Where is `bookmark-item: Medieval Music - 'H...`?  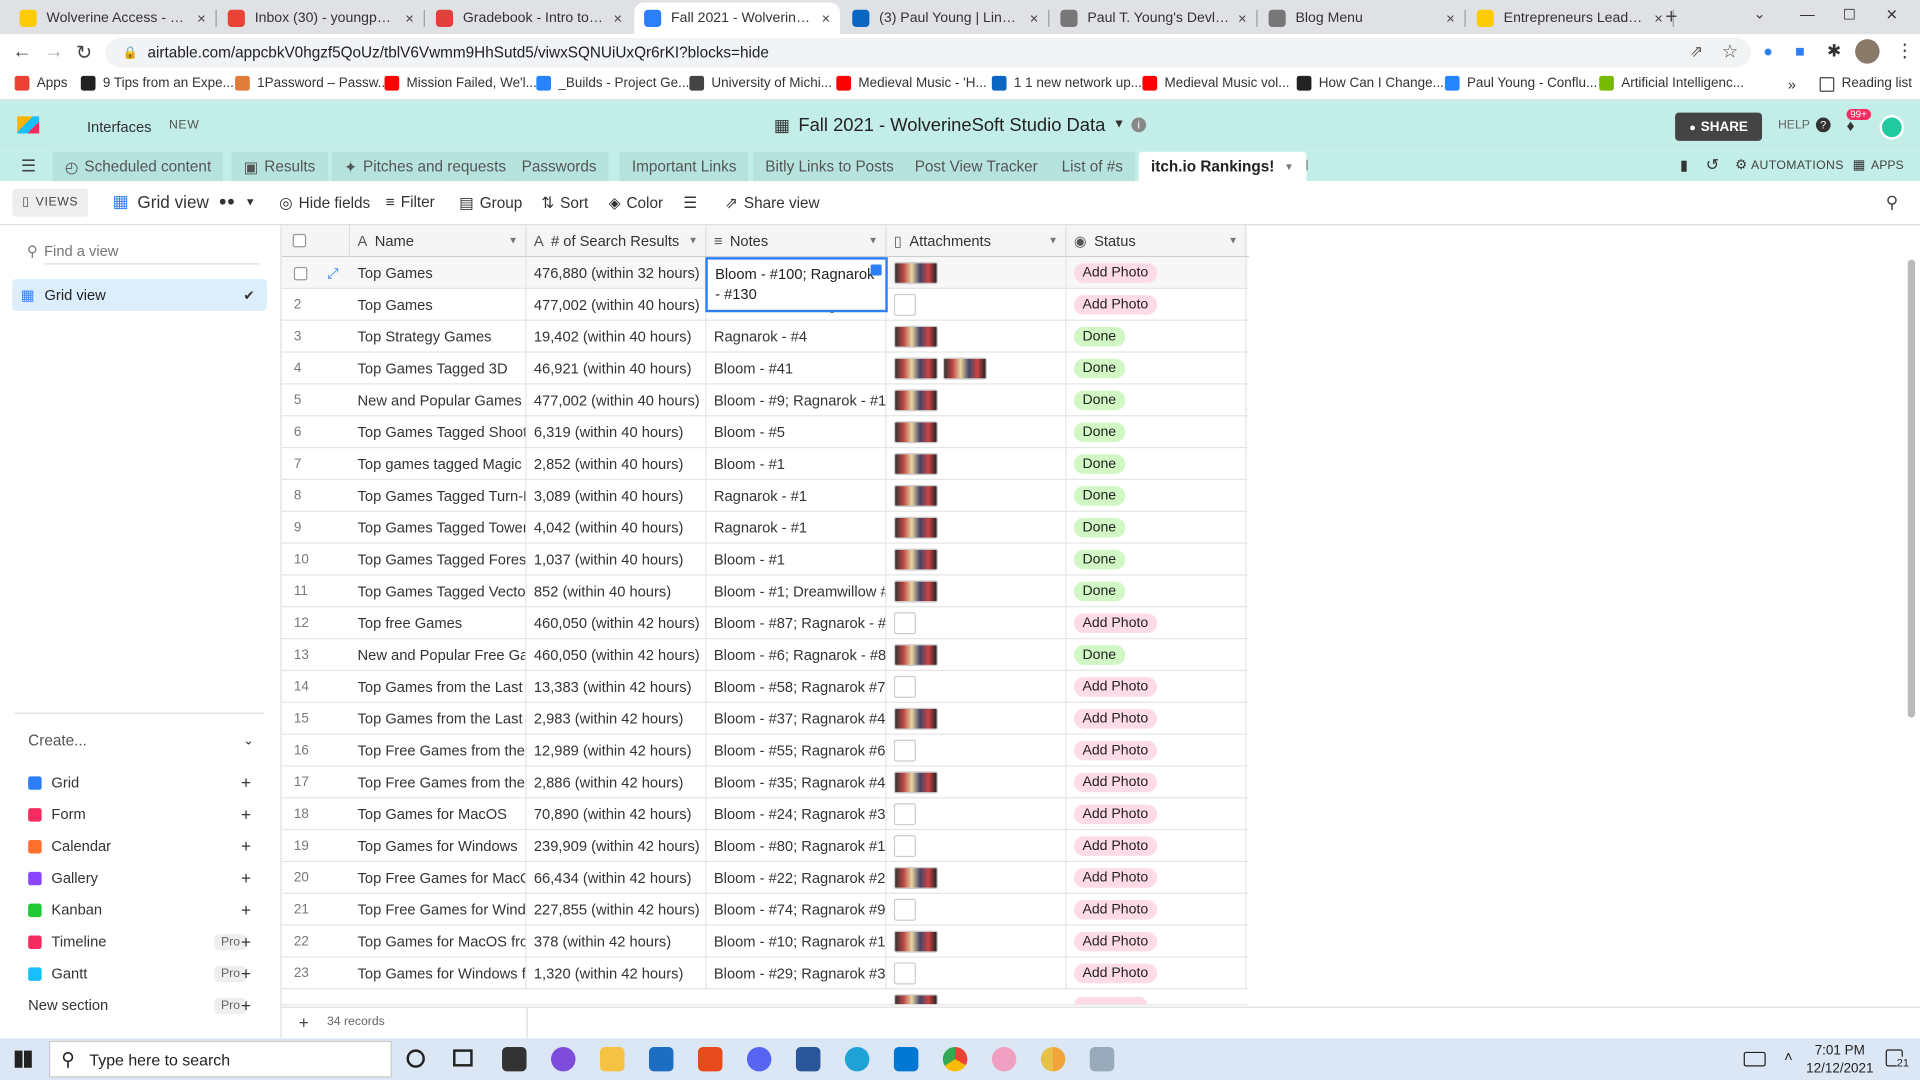 bookmark-item: Medieval Music - 'H... is located at coordinates (911, 83).